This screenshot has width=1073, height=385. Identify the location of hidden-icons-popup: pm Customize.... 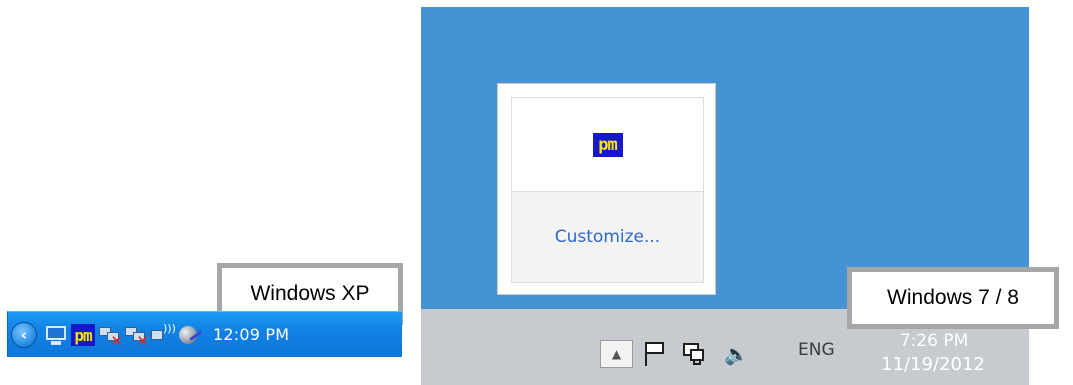
(606, 189).